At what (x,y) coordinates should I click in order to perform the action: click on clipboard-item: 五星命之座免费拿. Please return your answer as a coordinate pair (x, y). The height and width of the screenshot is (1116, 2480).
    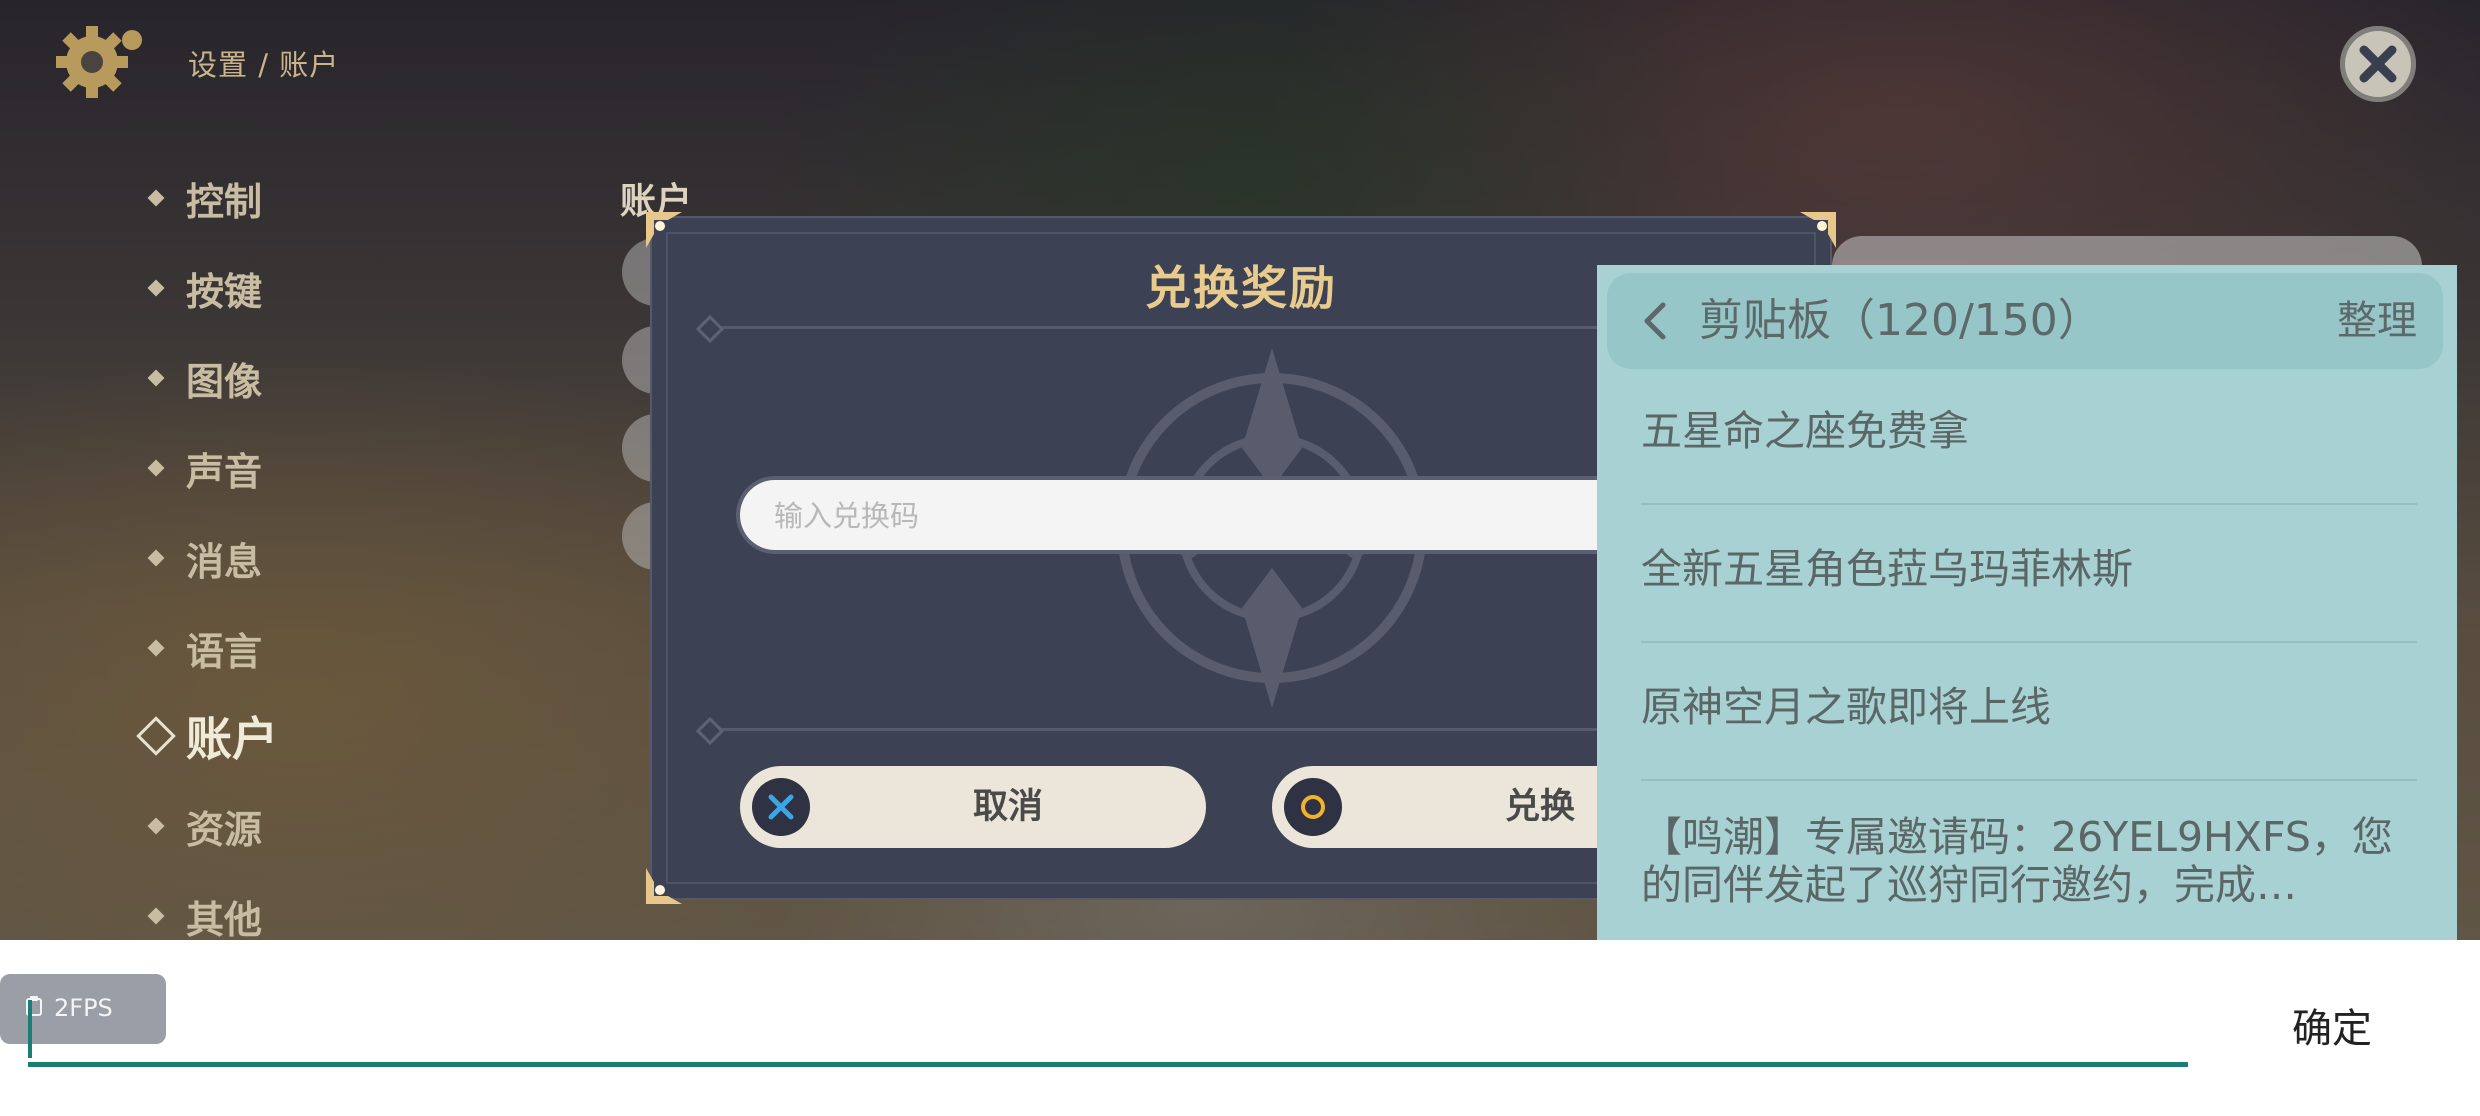
    Looking at the image, I should click on (2031, 431).